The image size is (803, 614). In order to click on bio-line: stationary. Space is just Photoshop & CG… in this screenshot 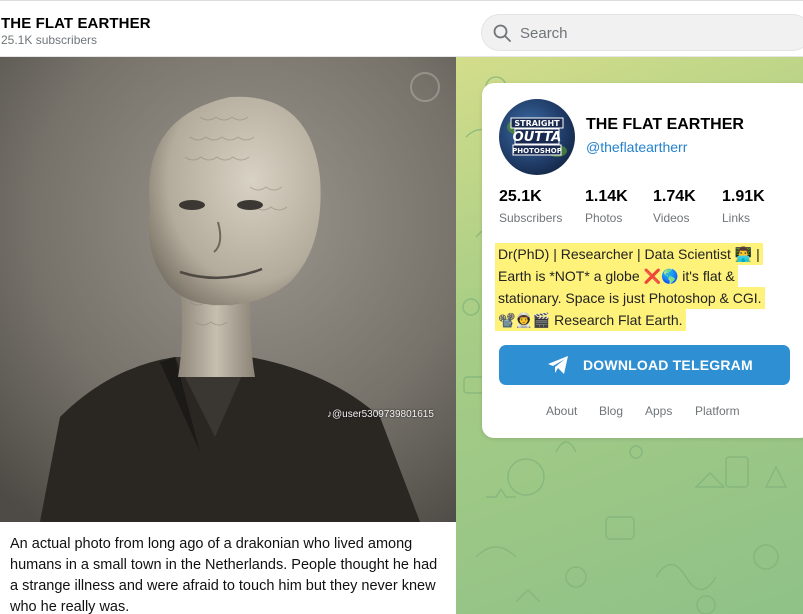, I will do `click(630, 298)`.